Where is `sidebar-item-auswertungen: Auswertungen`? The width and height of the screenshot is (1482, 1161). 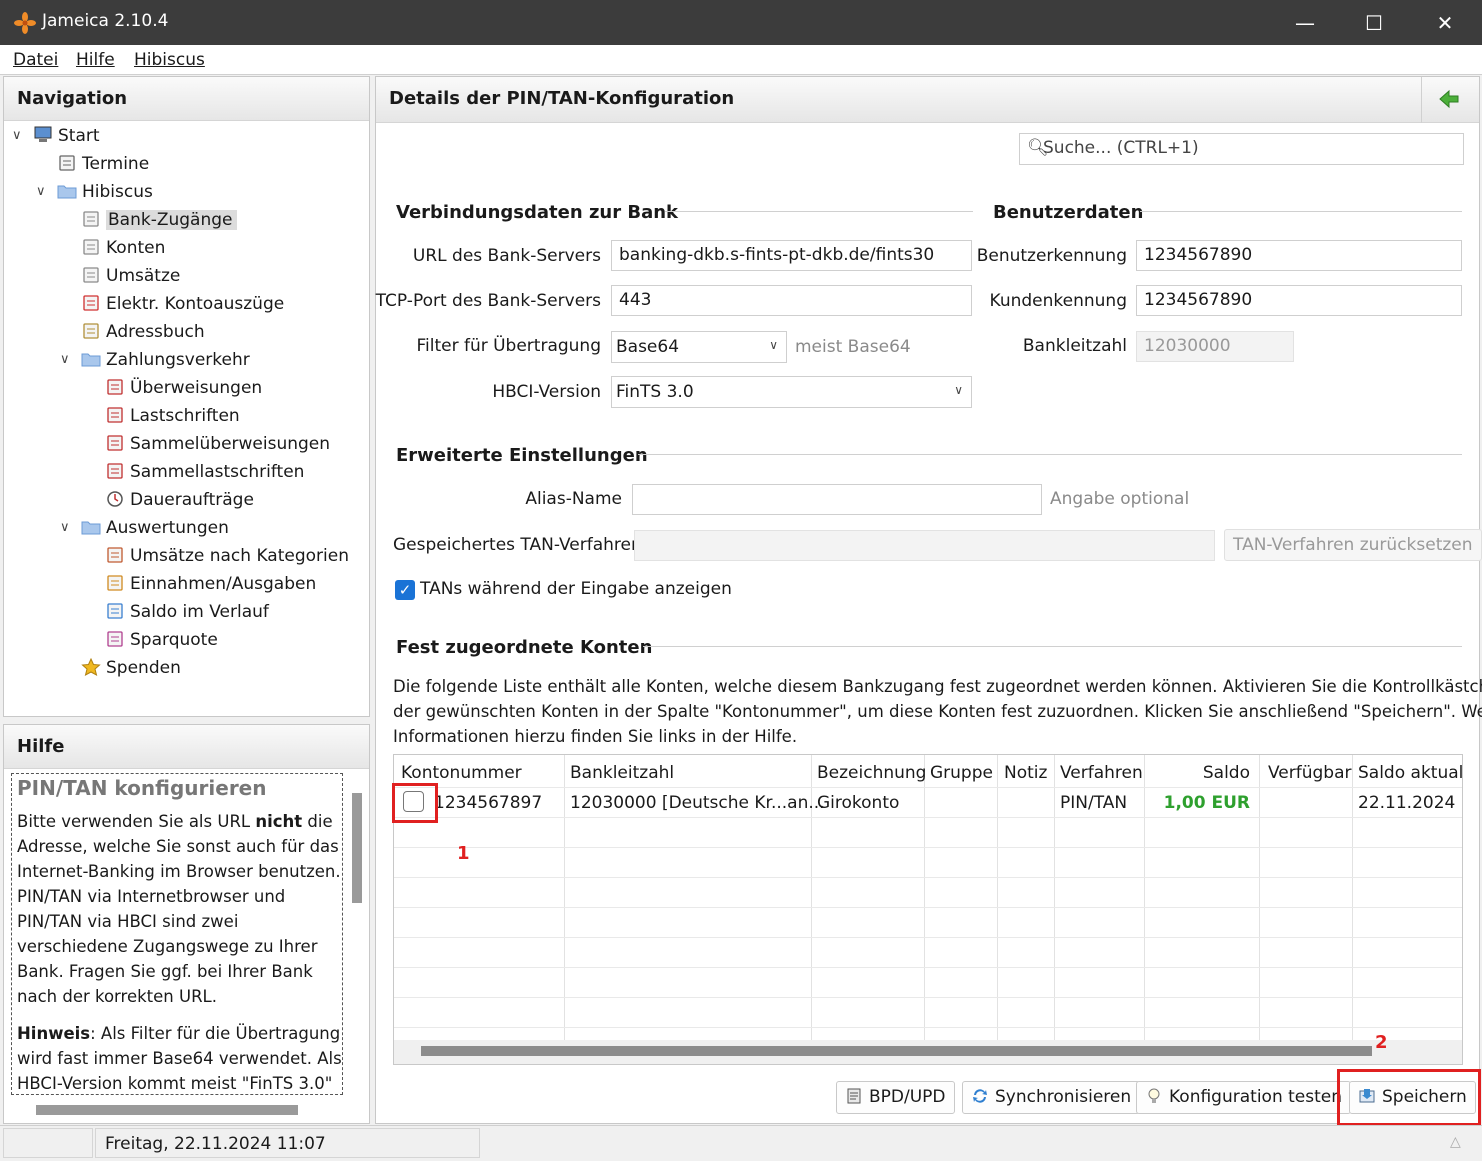 sidebar-item-auswertungen: Auswertungen is located at coordinates (155, 528).